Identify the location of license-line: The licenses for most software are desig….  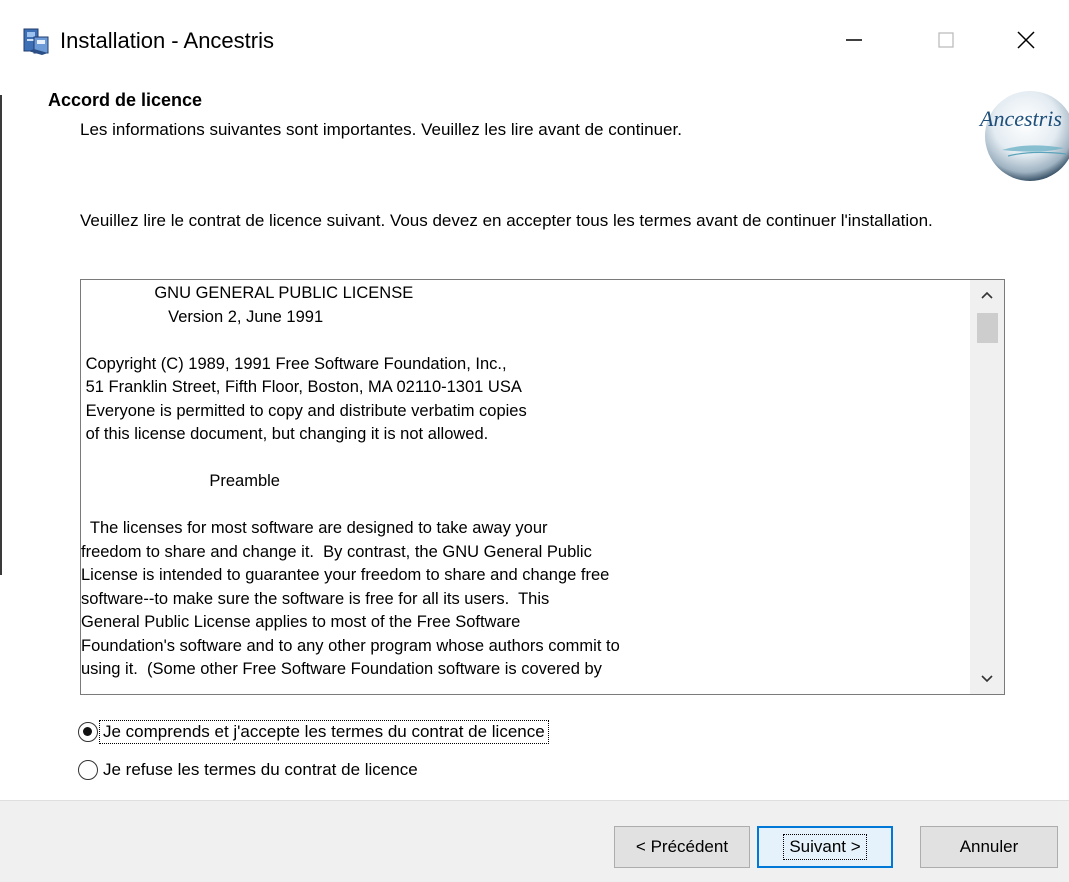
(314, 528).